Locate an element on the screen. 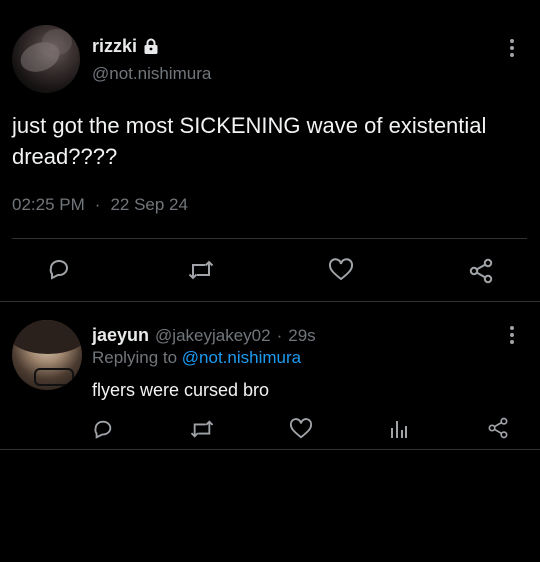  main-handle: @not.nishimura is located at coordinates (151, 74).